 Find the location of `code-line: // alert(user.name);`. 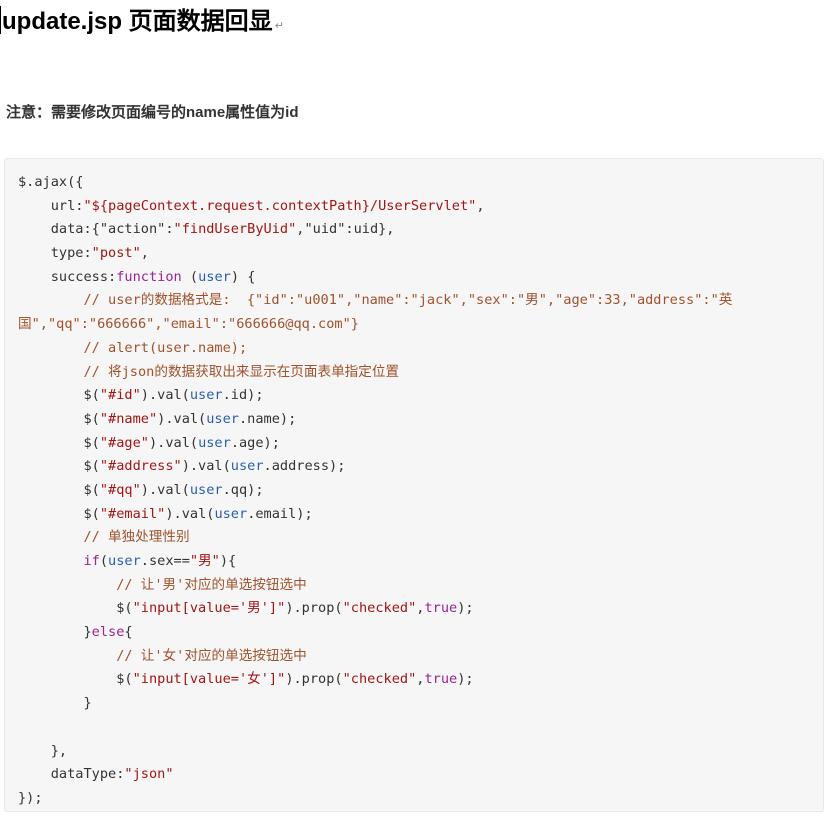

code-line: // alert(user.name); is located at coordinates (420, 349).